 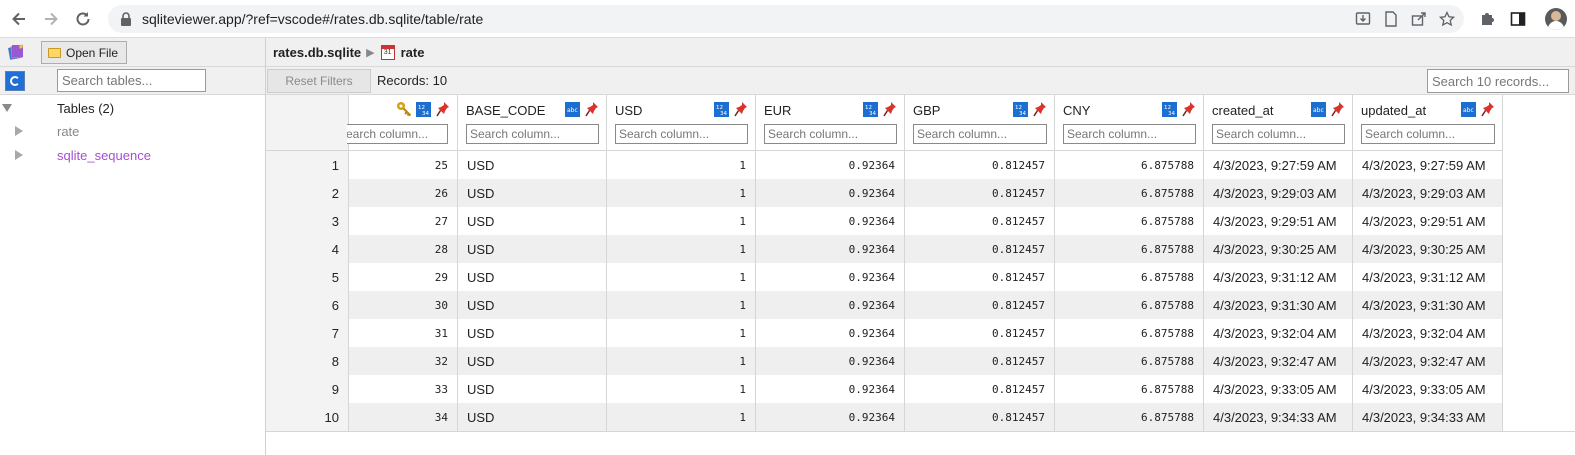 I want to click on cell-updated-at: 4/3/2023, 9:31:30 AM, so click(x=1428, y=305).